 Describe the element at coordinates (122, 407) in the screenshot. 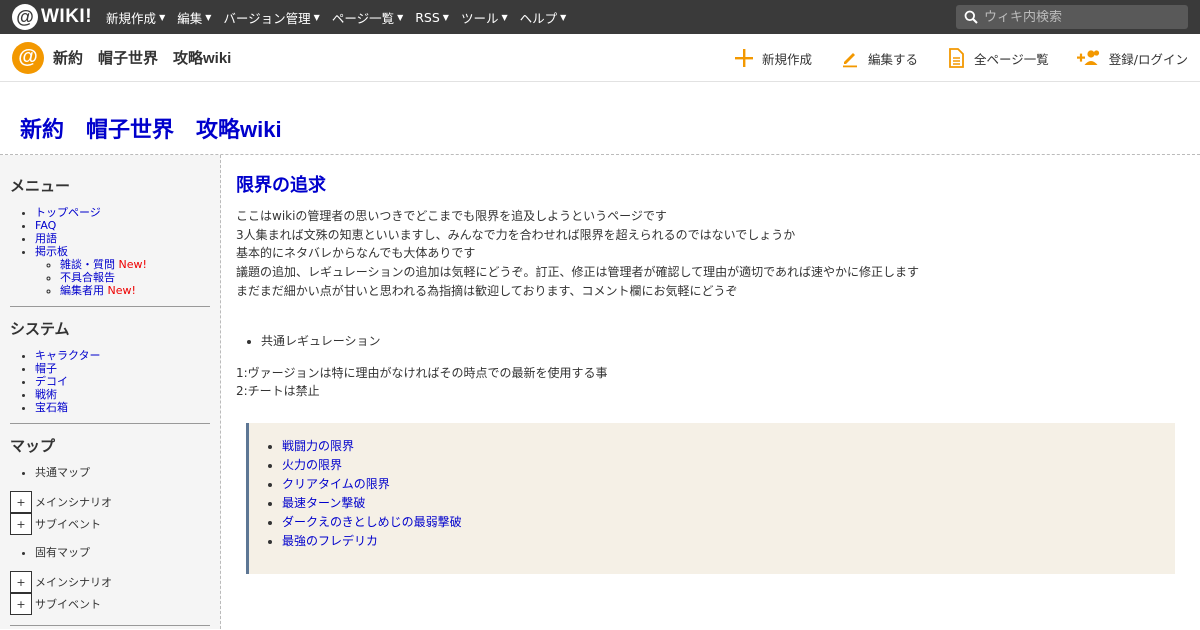

I see `list-item: 宝石箱` at that location.